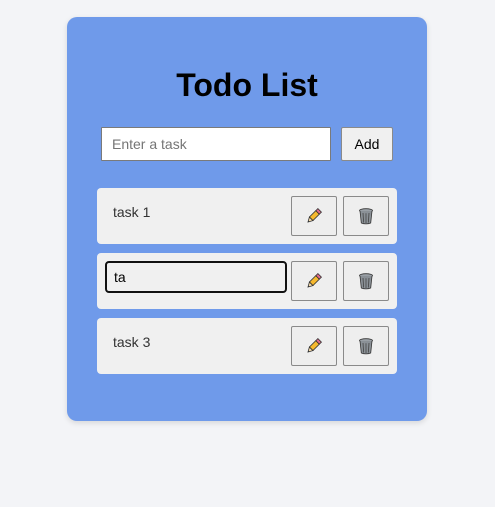  What do you see at coordinates (247, 216) in the screenshot?
I see `task-item: task 1` at bounding box center [247, 216].